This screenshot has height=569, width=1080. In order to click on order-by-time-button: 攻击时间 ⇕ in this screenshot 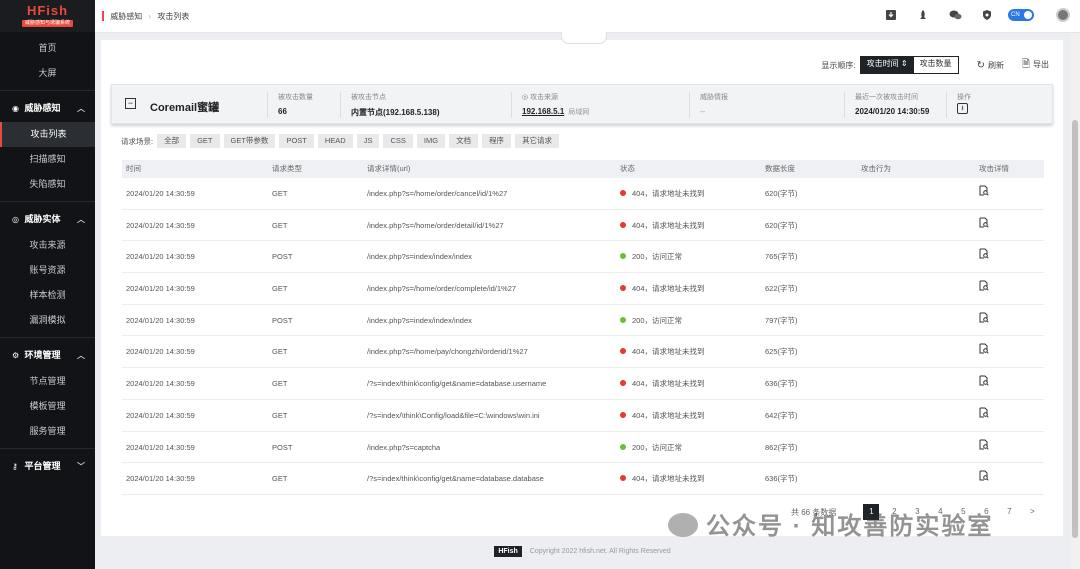, I will do `click(887, 65)`.